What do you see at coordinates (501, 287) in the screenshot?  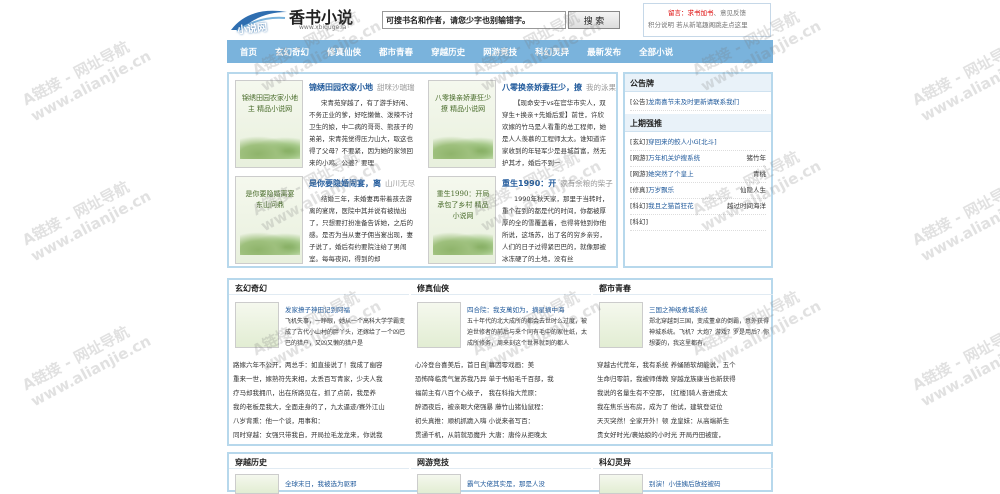 I see `category-title: 修真仙侠` at bounding box center [501, 287].